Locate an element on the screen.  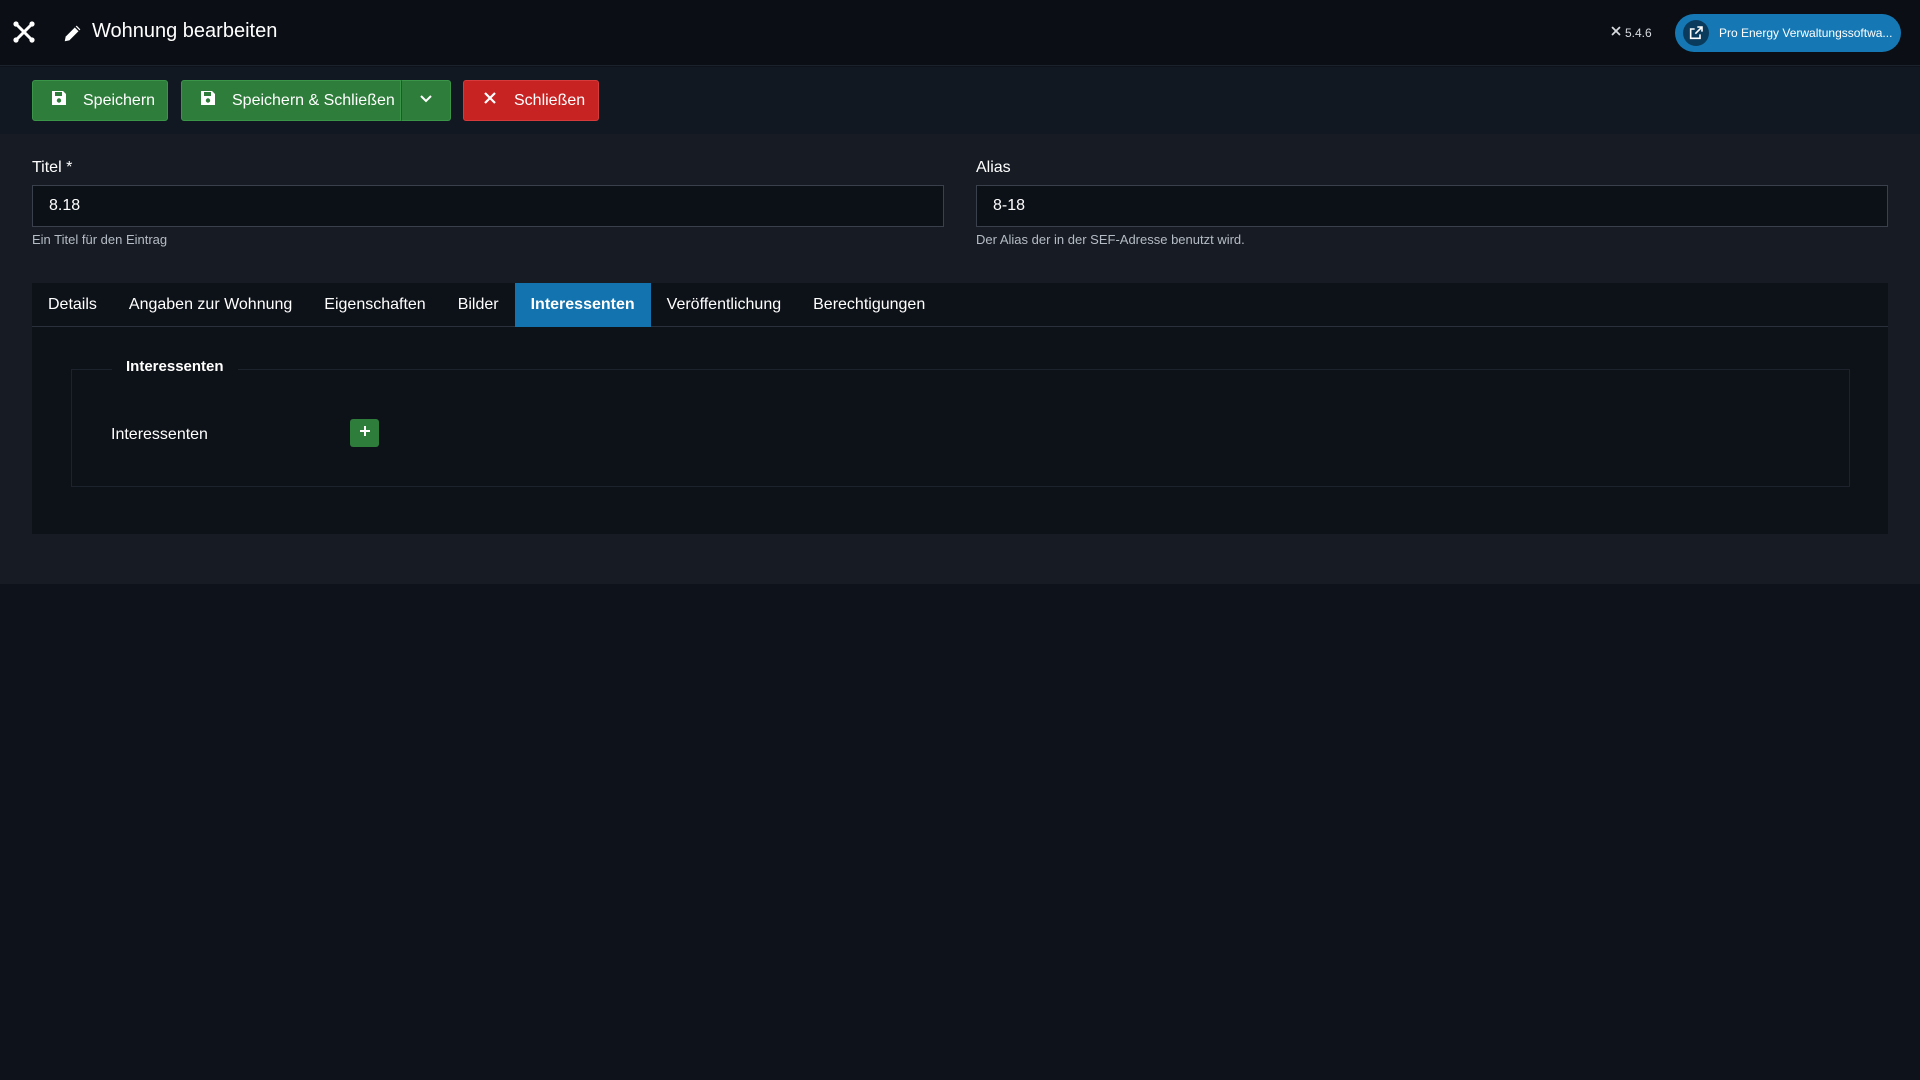
tab-berechtigungen: Berechtigungen is located at coordinates (869, 305).